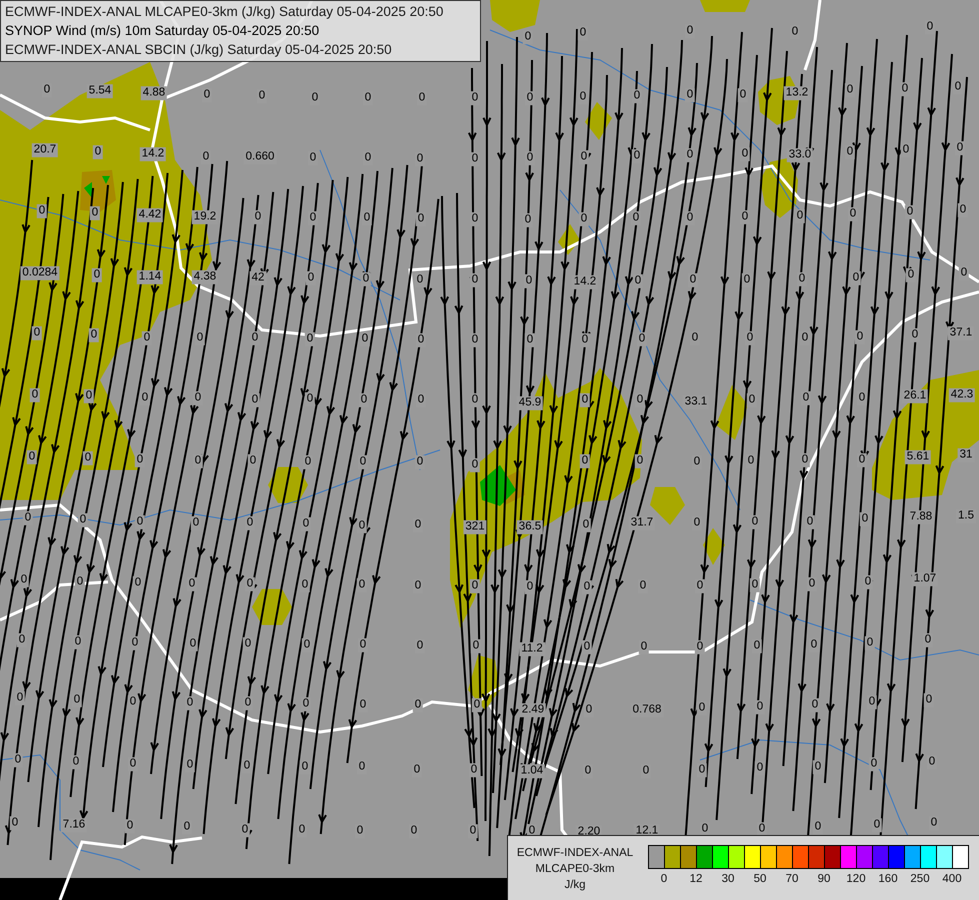 The image size is (979, 900). Describe the element at coordinates (920, 879) in the screenshot. I see `scale-label: 250` at that location.